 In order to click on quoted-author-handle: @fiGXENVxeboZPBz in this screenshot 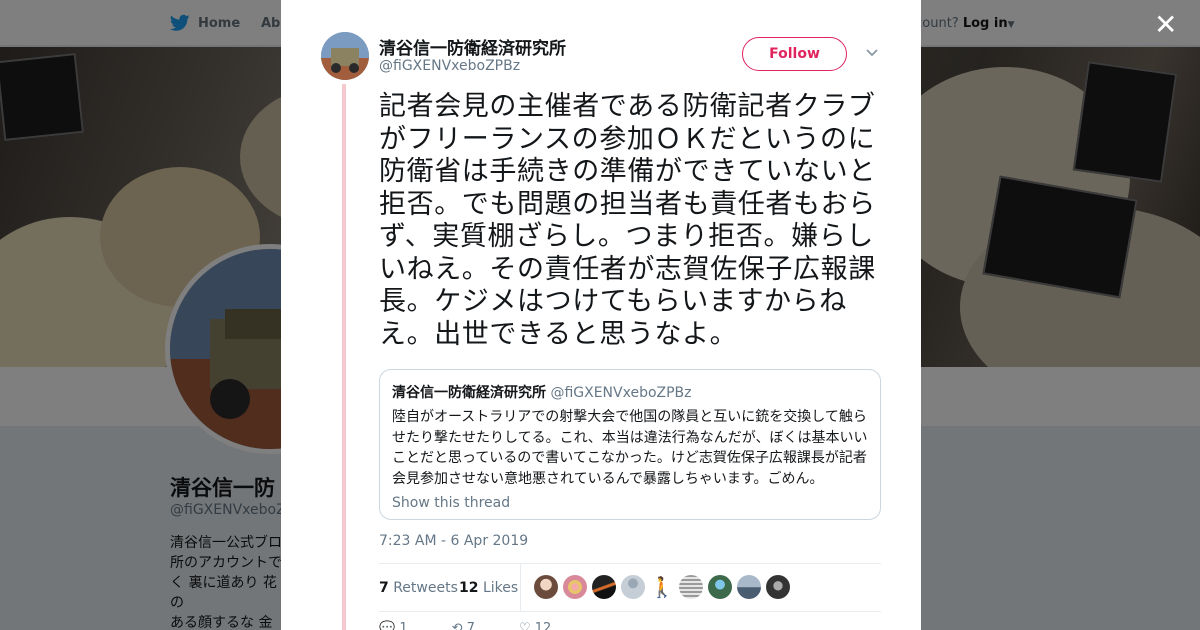, I will do `click(621, 393)`.